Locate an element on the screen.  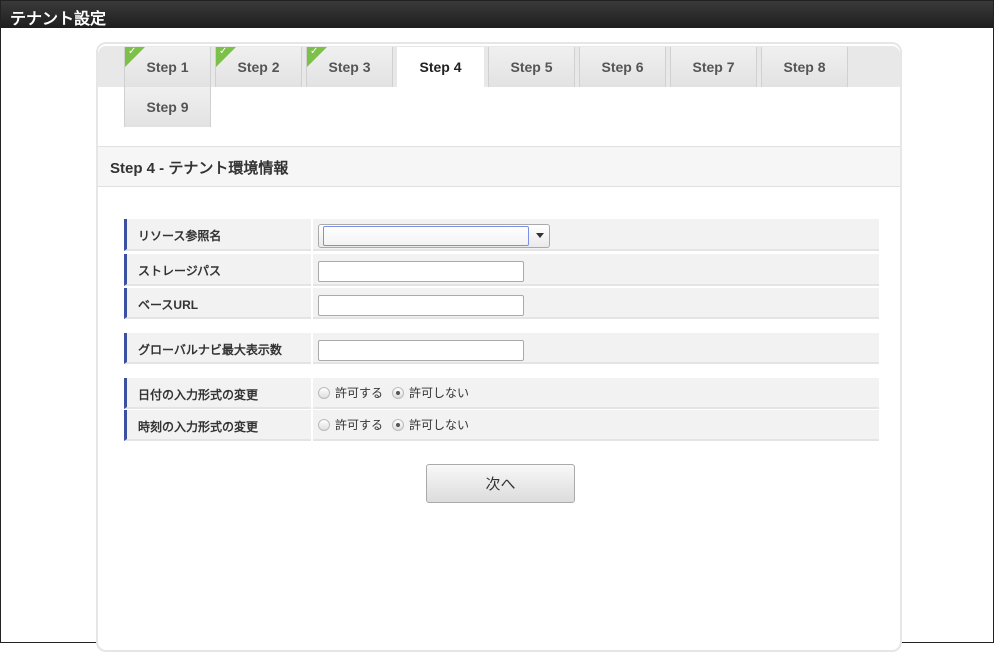
form-row-global-nav-max: グローバルナビ最大表示数 is located at coordinates (501, 348).